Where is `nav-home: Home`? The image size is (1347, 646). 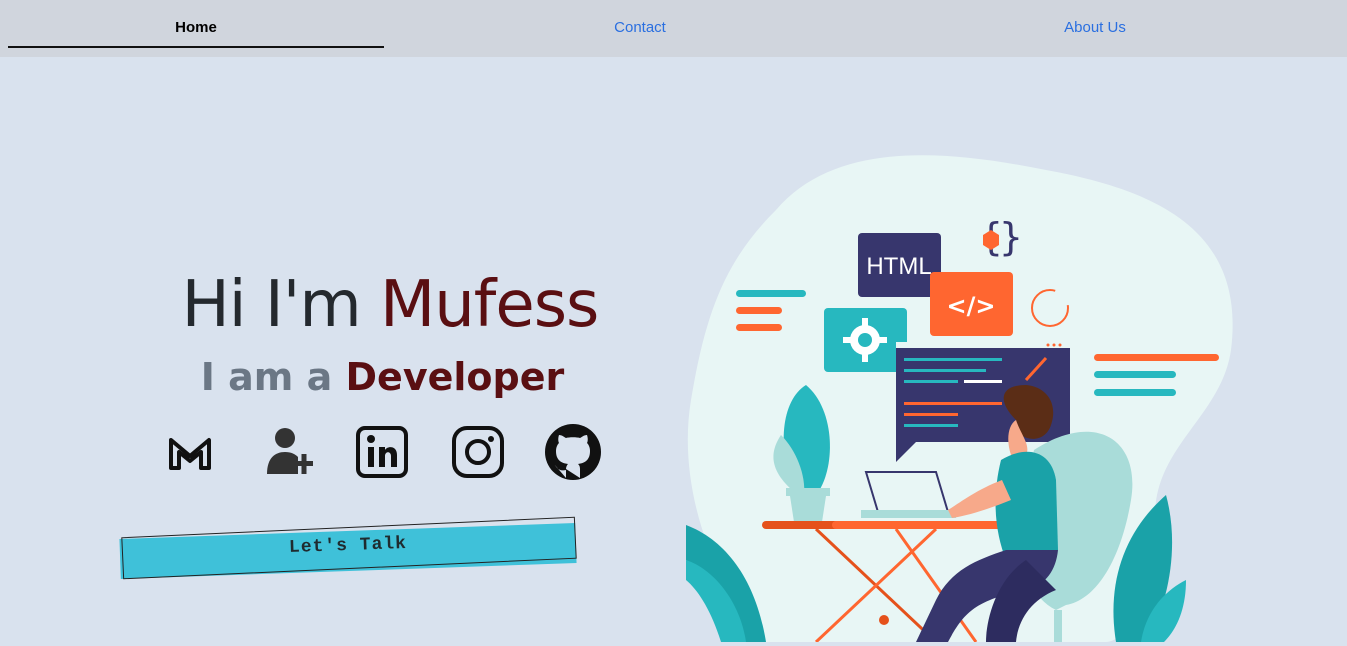
nav-home: Home is located at coordinates (196, 28).